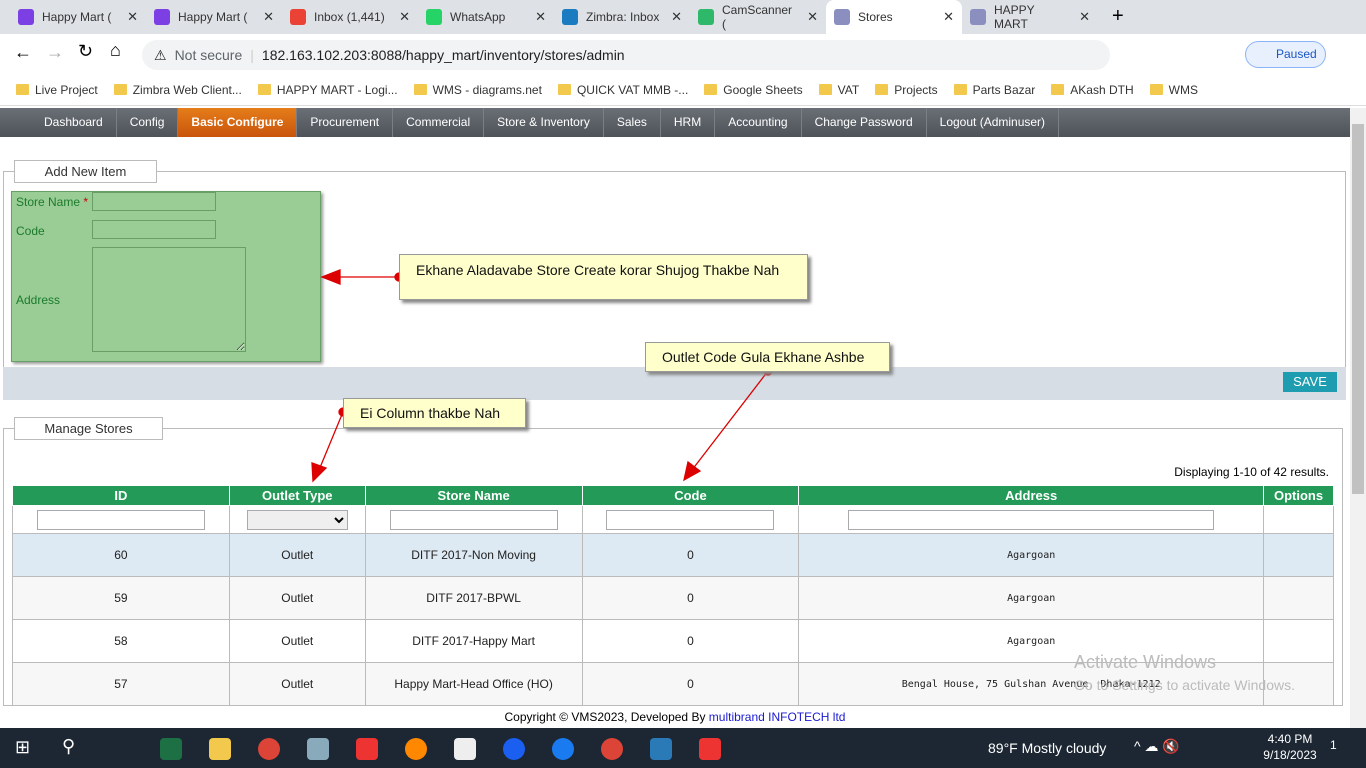  What do you see at coordinates (767, 357) in the screenshot?
I see `callout-outlet-code: Outlet Code Gula Ekhane Ashbe` at bounding box center [767, 357].